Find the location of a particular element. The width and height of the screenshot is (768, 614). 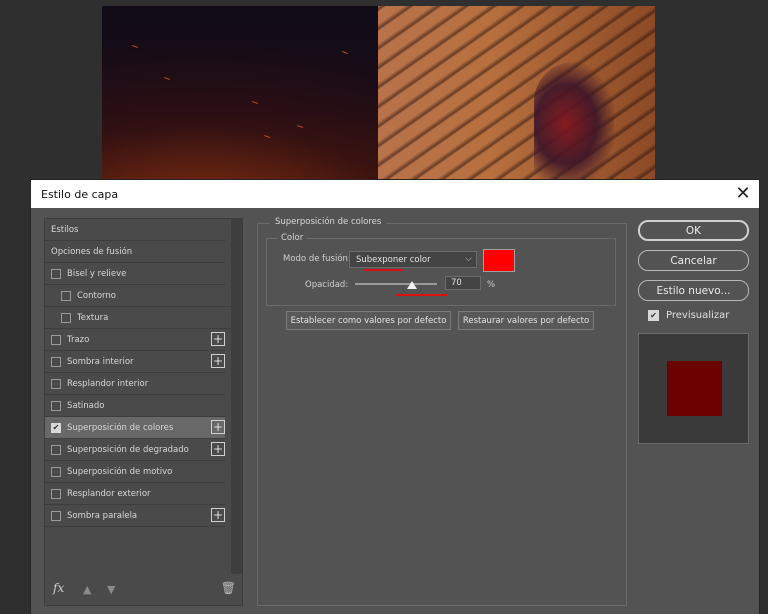

style-item-label: Textura is located at coordinates (93, 317).